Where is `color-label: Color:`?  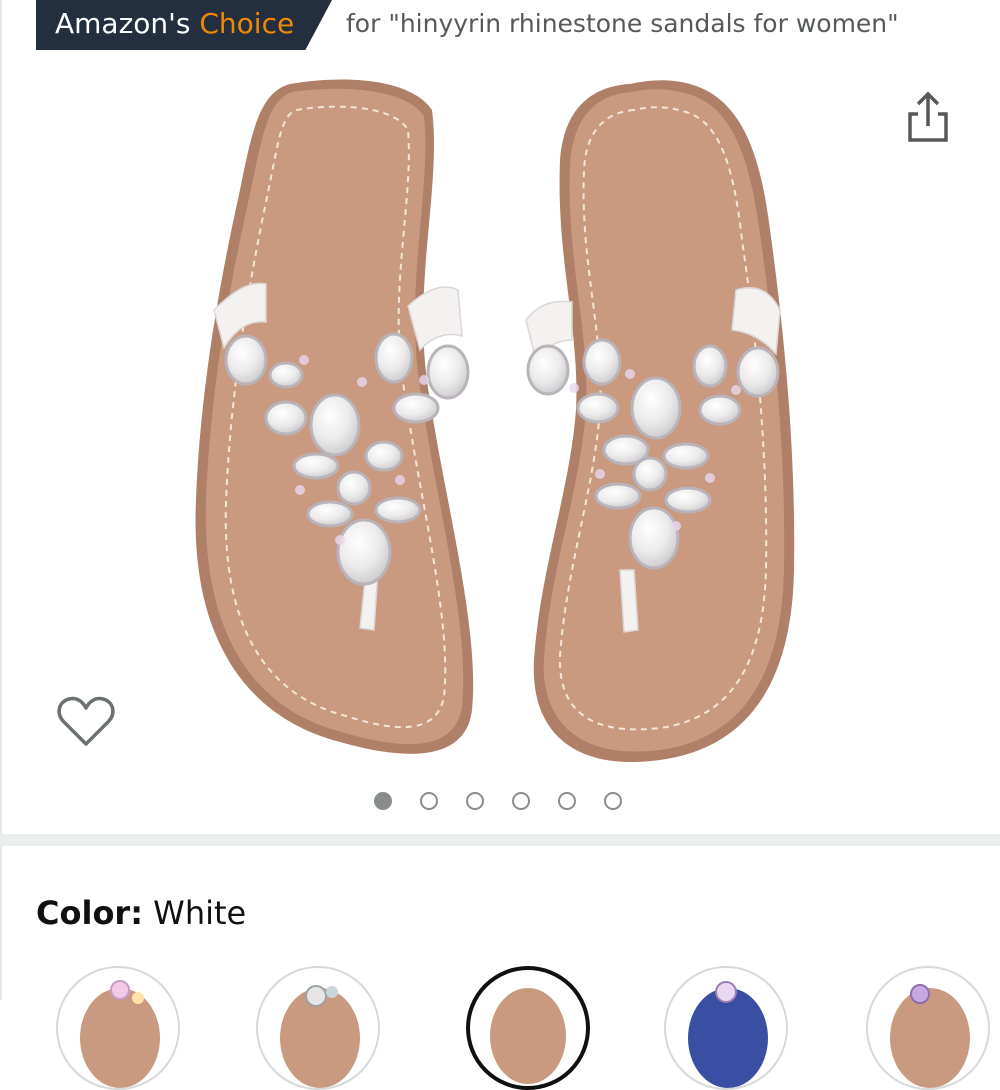 color-label: Color: is located at coordinates (89, 913).